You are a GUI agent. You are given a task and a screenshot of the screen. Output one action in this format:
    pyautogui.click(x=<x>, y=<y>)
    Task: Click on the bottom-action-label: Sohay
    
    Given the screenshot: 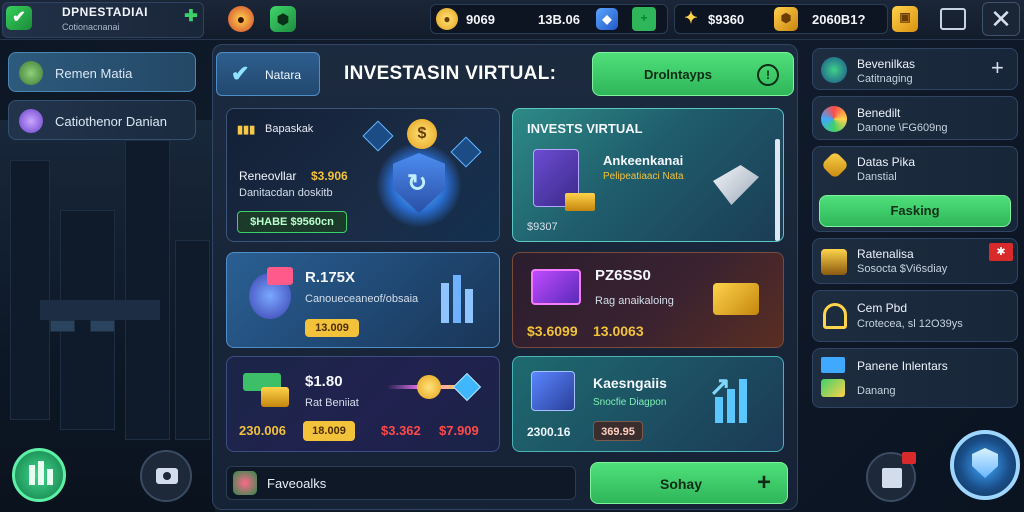 What is the action you would take?
    pyautogui.click(x=680, y=484)
    